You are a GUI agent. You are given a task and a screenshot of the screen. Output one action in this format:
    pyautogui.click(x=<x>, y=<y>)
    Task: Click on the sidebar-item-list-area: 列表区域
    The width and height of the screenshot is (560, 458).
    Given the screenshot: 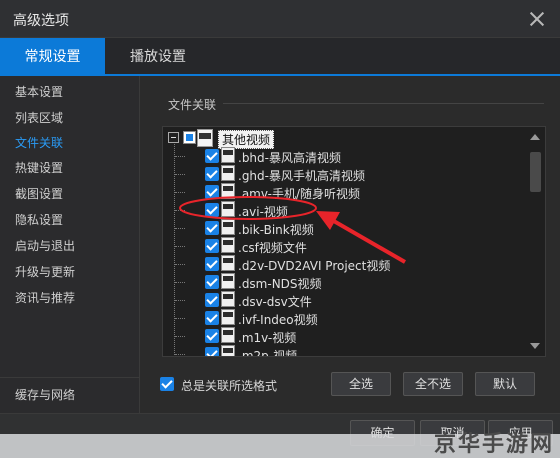 What is the action you would take?
    pyautogui.click(x=39, y=118)
    